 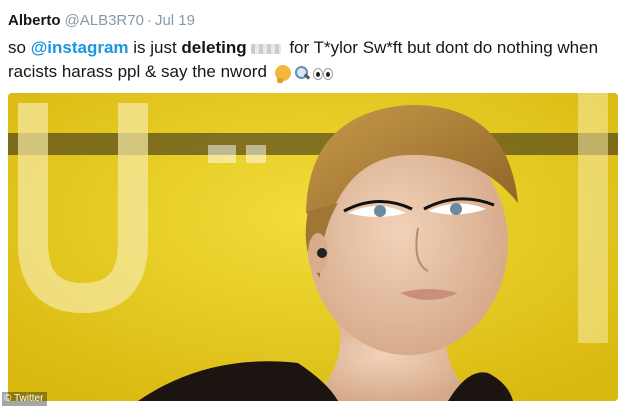 I want to click on eyes-icon, so click(x=322, y=73).